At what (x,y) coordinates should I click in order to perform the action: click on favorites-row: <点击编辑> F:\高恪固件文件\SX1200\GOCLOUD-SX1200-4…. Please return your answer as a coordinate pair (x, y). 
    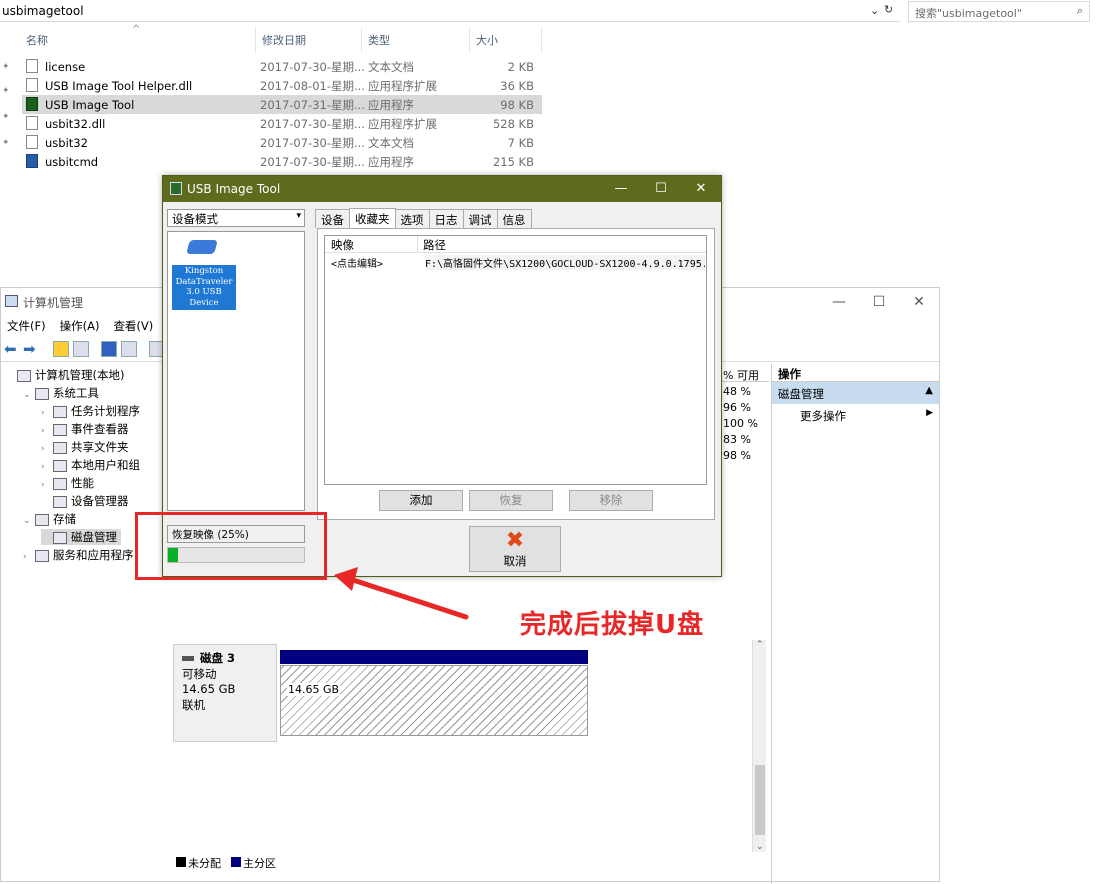
    Looking at the image, I should click on (515, 261).